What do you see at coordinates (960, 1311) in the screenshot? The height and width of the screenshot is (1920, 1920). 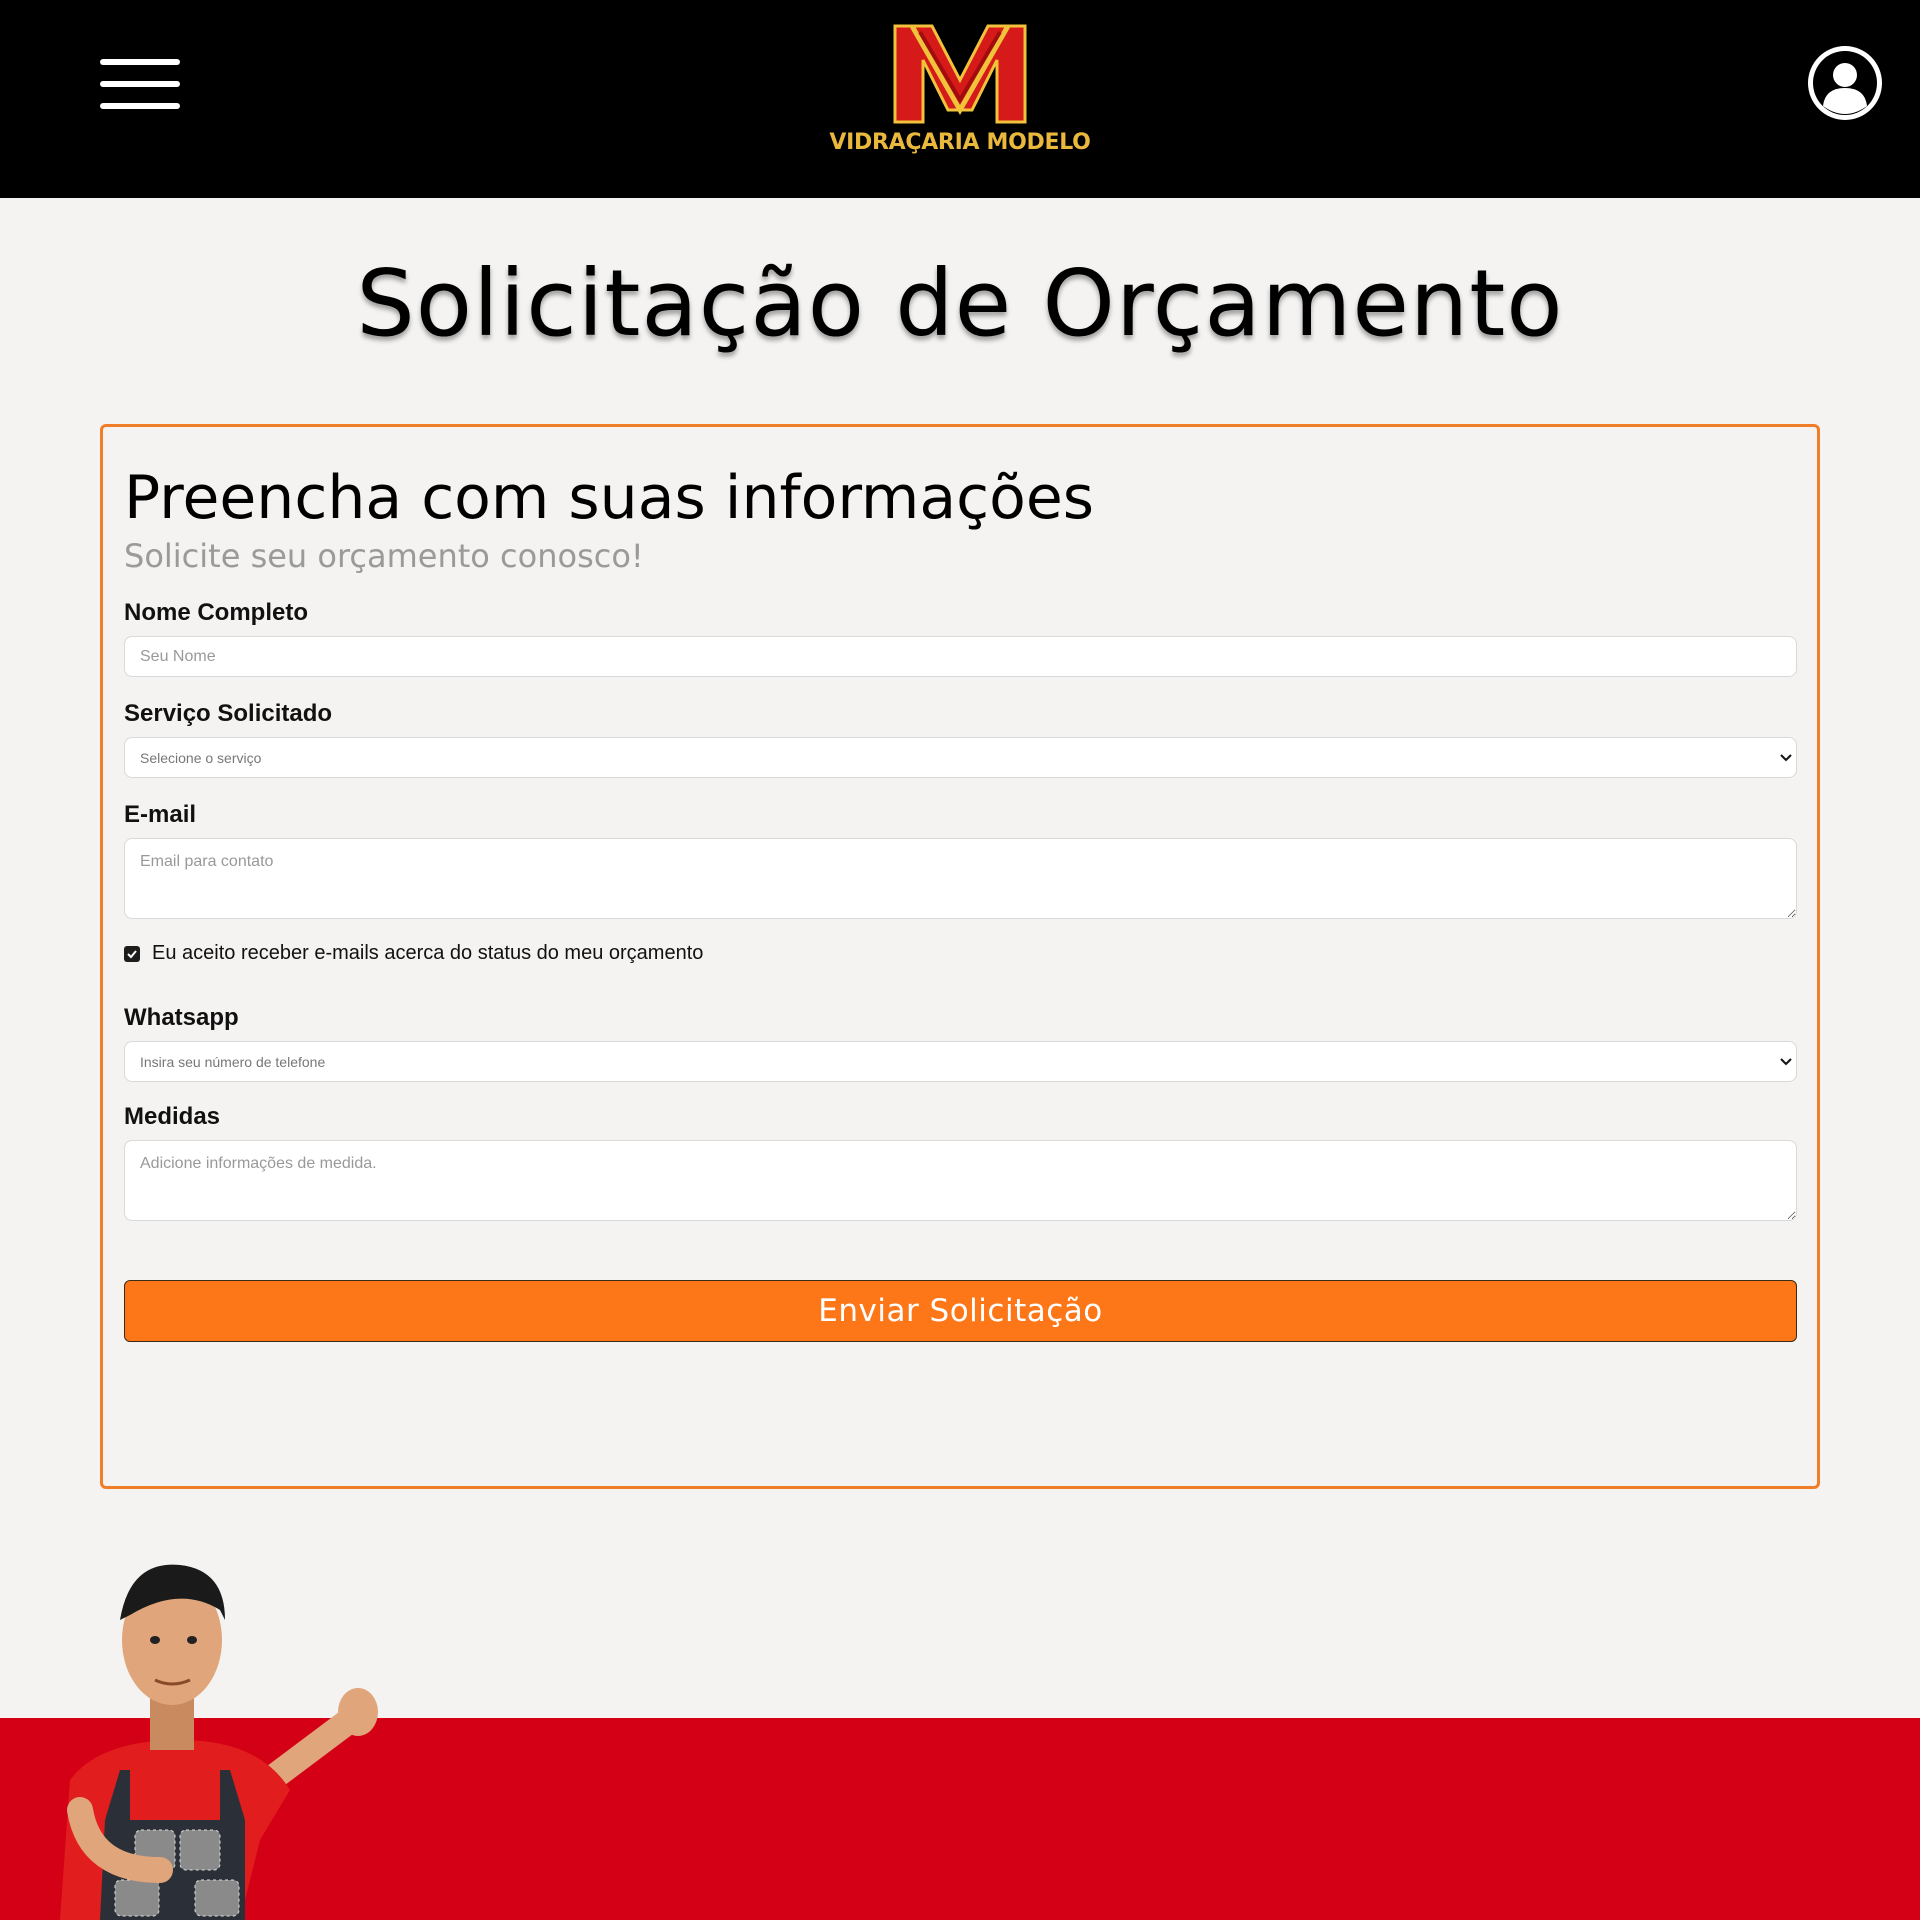 I see `submit-button: Enviar Solicitação` at bounding box center [960, 1311].